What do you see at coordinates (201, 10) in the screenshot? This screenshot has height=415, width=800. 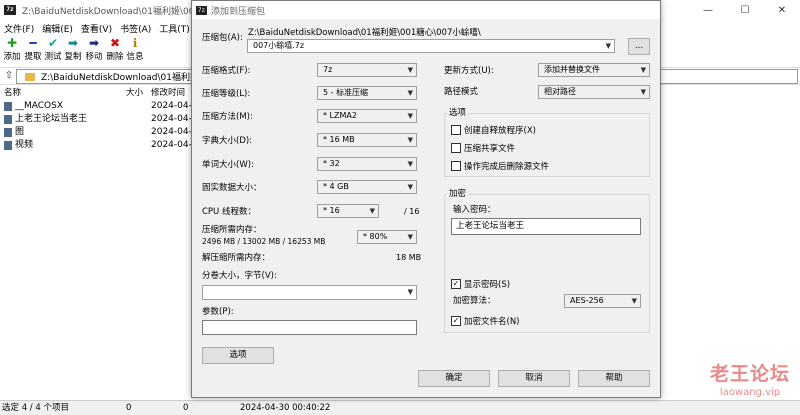 I see `7zip-dialog-icon: 7z` at bounding box center [201, 10].